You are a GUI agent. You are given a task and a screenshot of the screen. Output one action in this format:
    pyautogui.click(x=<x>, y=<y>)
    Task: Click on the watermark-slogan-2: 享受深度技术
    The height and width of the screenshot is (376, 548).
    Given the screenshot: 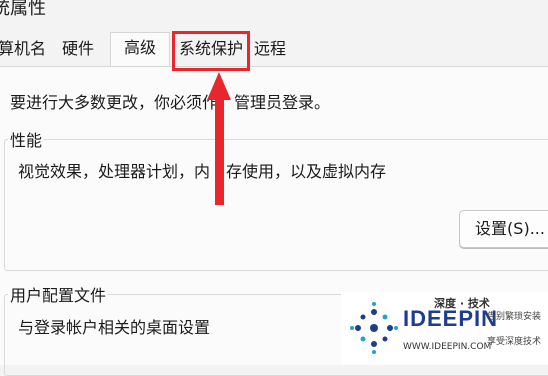 What is the action you would take?
    pyautogui.click(x=514, y=342)
    